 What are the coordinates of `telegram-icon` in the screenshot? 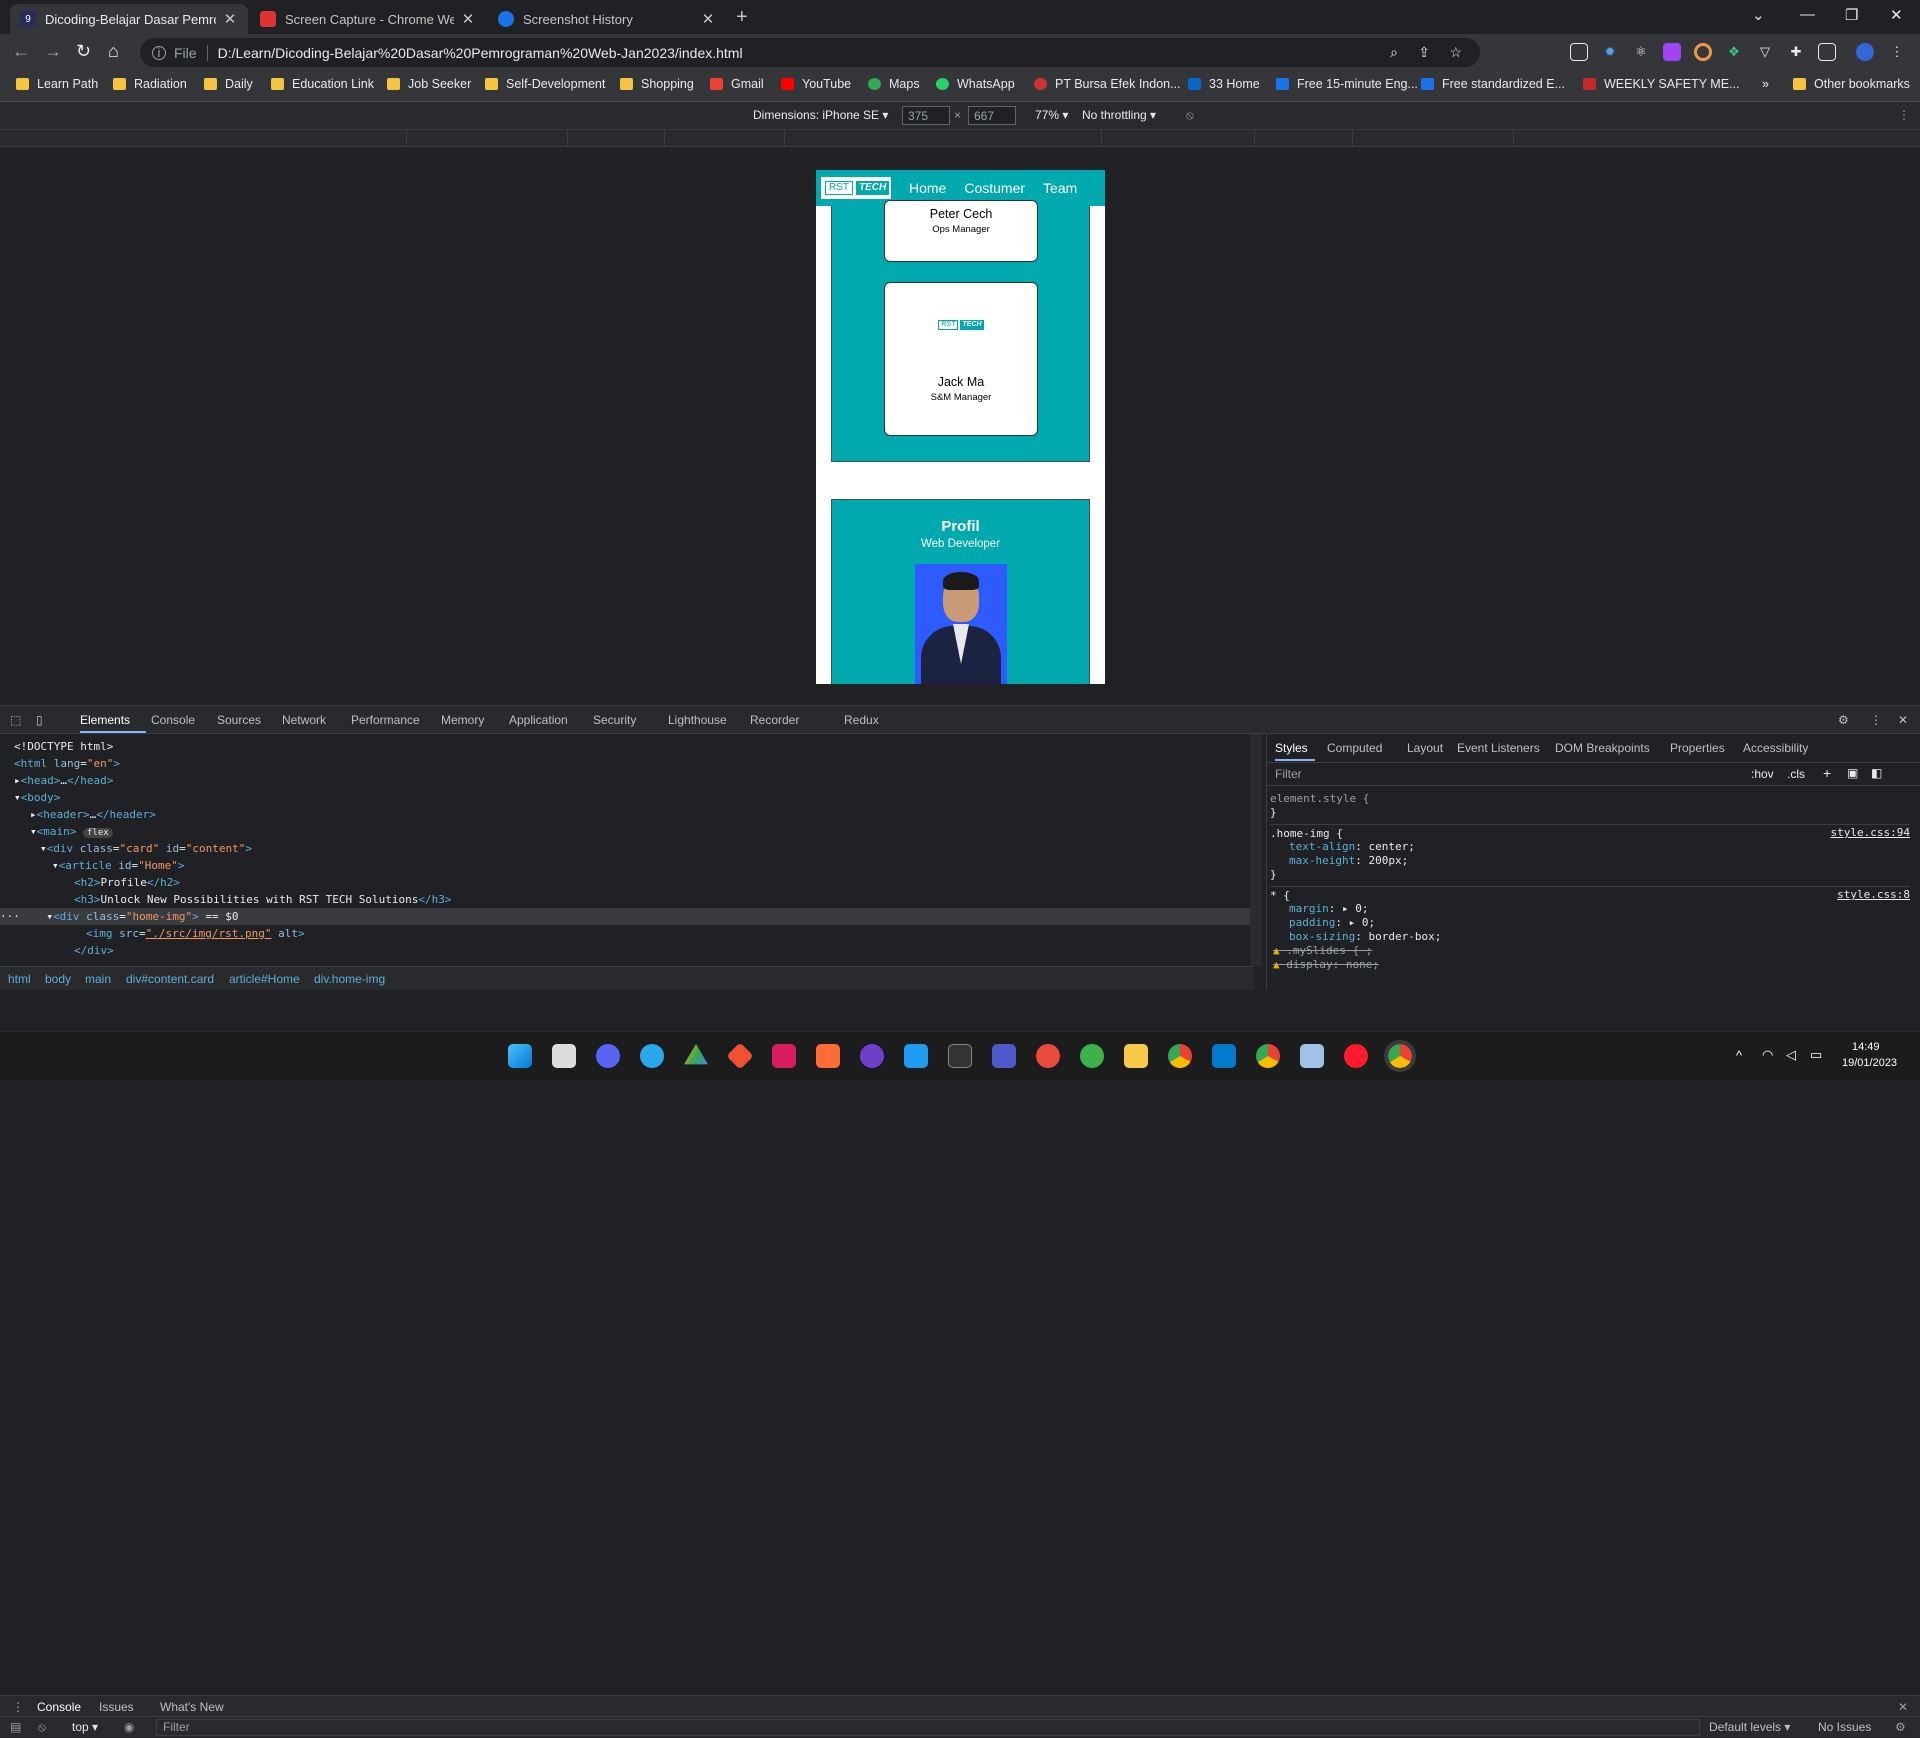 It's located at (652, 1056).